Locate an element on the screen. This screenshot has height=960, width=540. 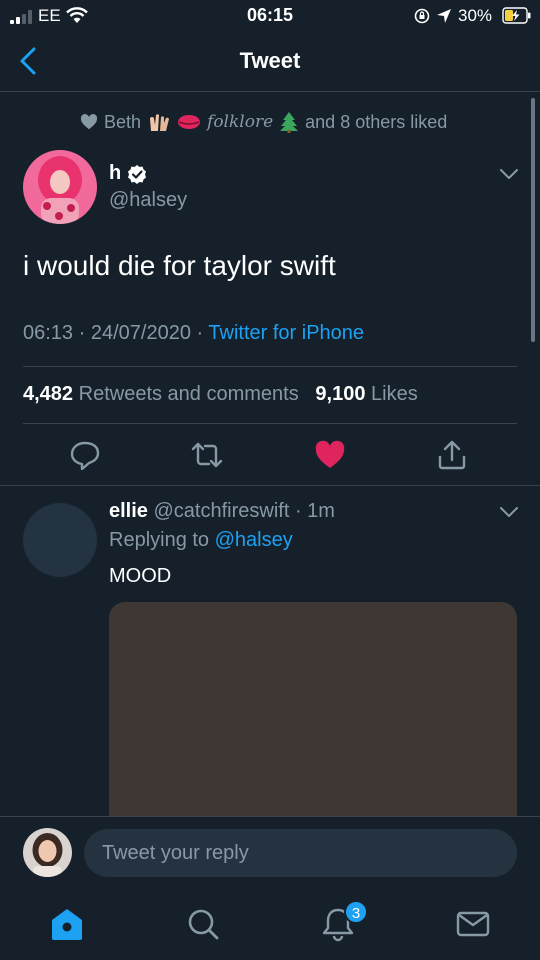
search-icon is located at coordinates (203, 924).